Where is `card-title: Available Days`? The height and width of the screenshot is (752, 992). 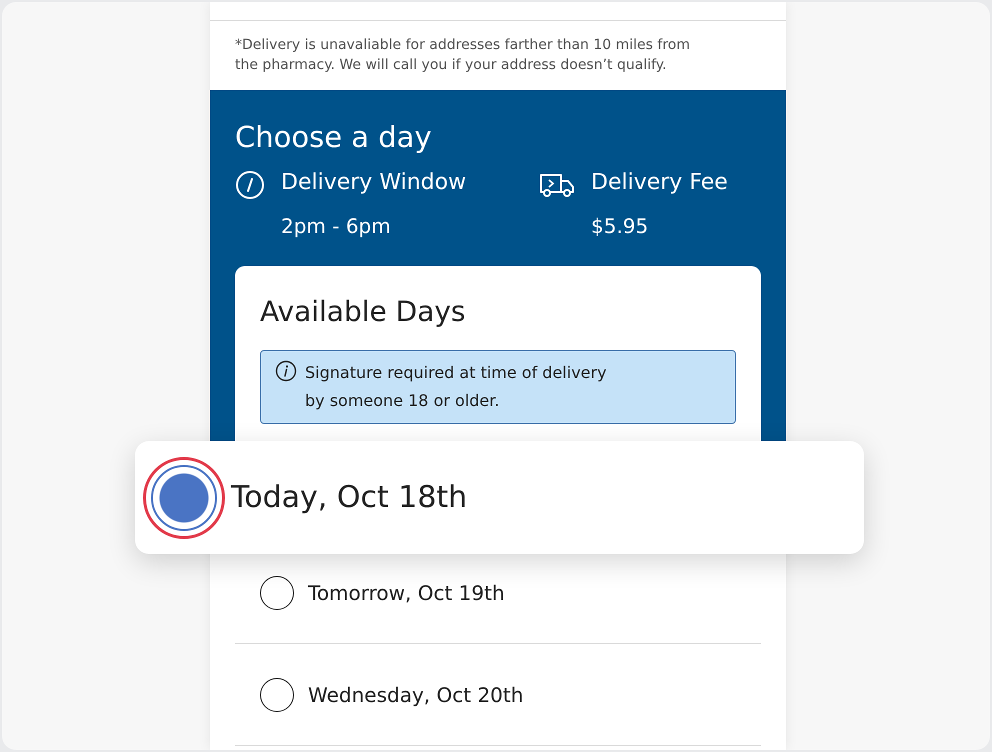
card-title: Available Days is located at coordinates (363, 312).